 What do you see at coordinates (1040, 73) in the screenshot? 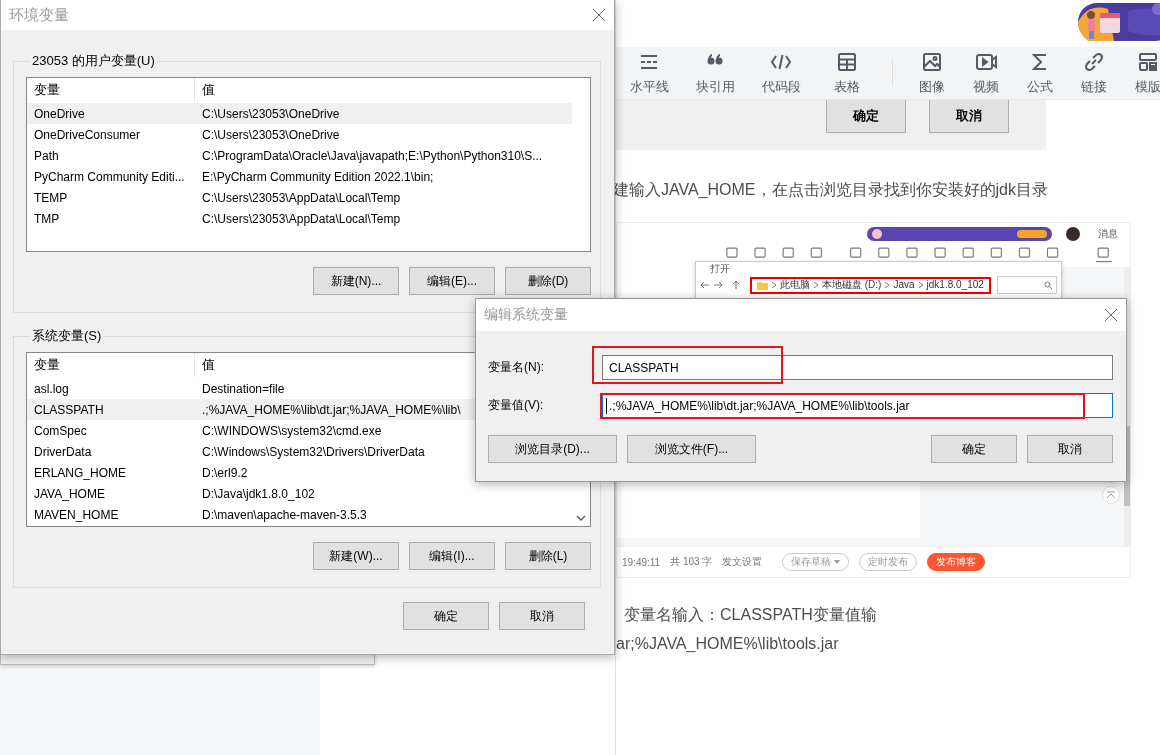
I see `toolbar-button: 公式` at bounding box center [1040, 73].